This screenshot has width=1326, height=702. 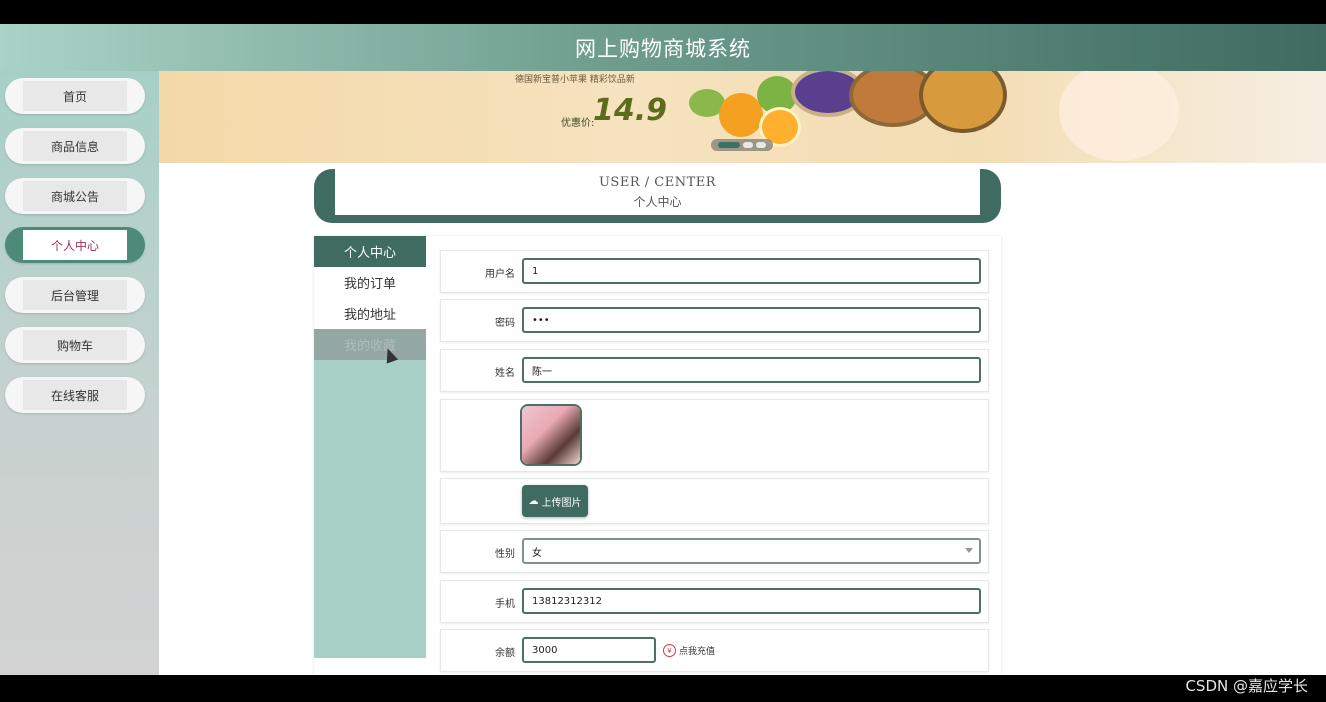 I want to click on sidebar-item-home: 首页, so click(x=75, y=96).